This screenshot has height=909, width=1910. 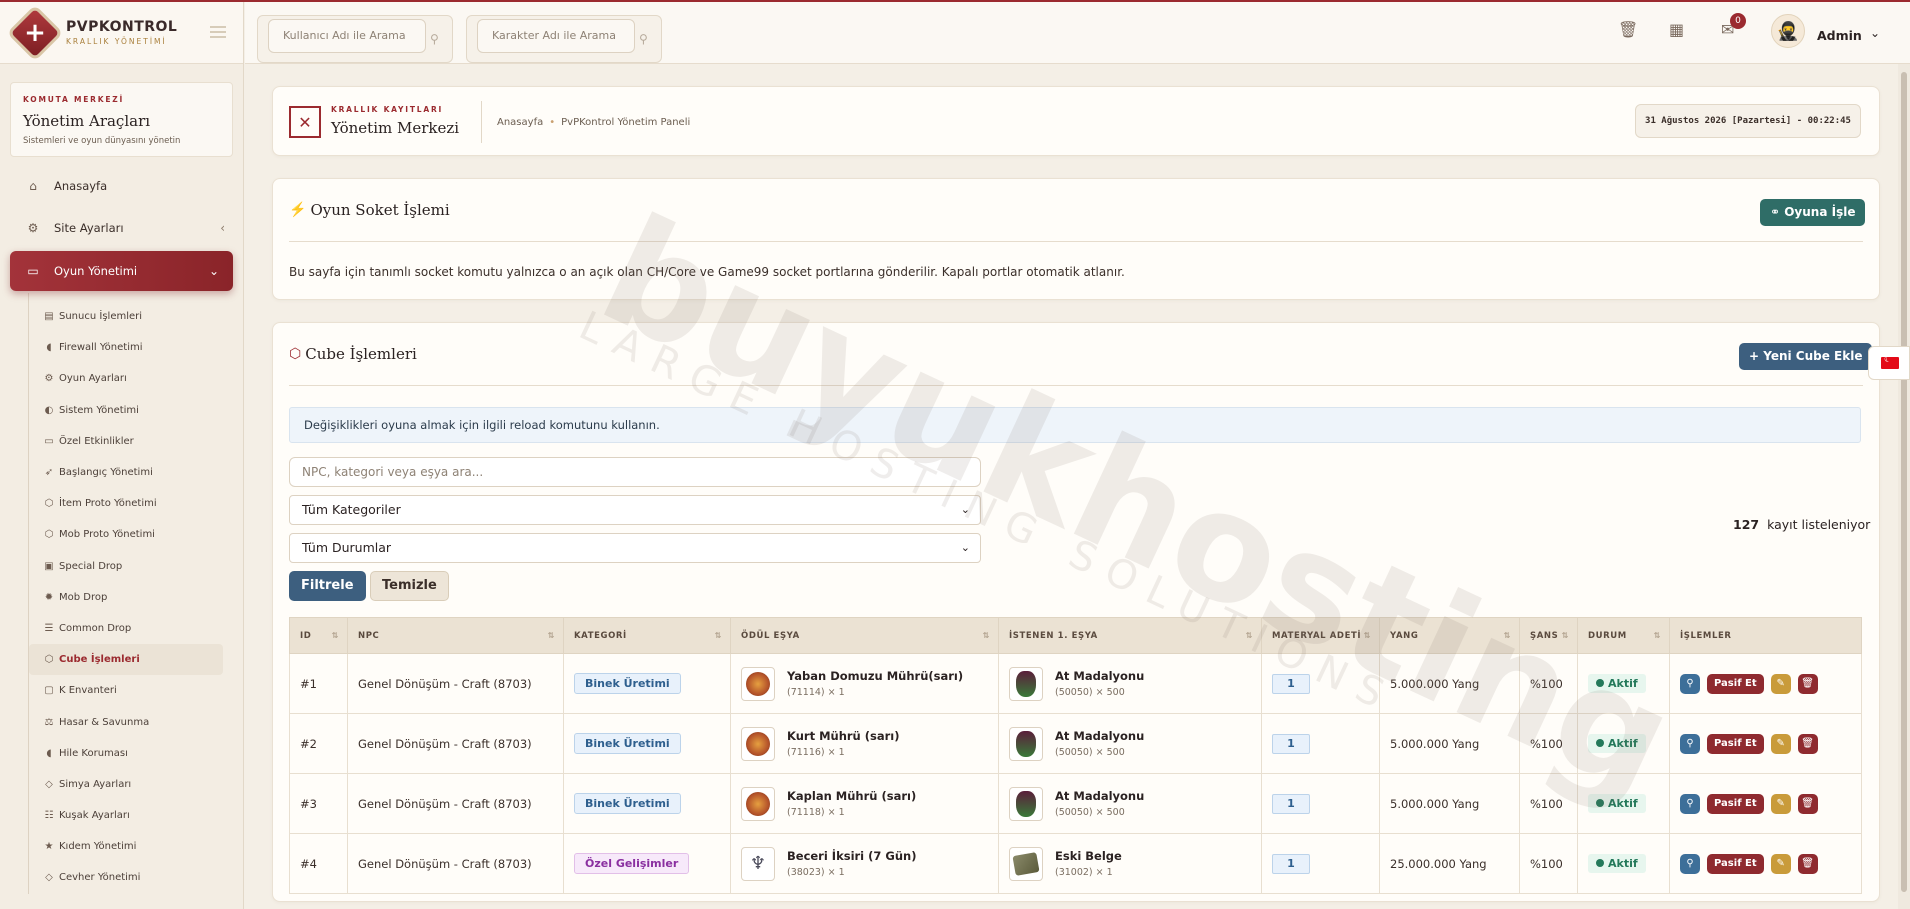 I want to click on pencil-icon: ✎, so click(x=1780, y=683).